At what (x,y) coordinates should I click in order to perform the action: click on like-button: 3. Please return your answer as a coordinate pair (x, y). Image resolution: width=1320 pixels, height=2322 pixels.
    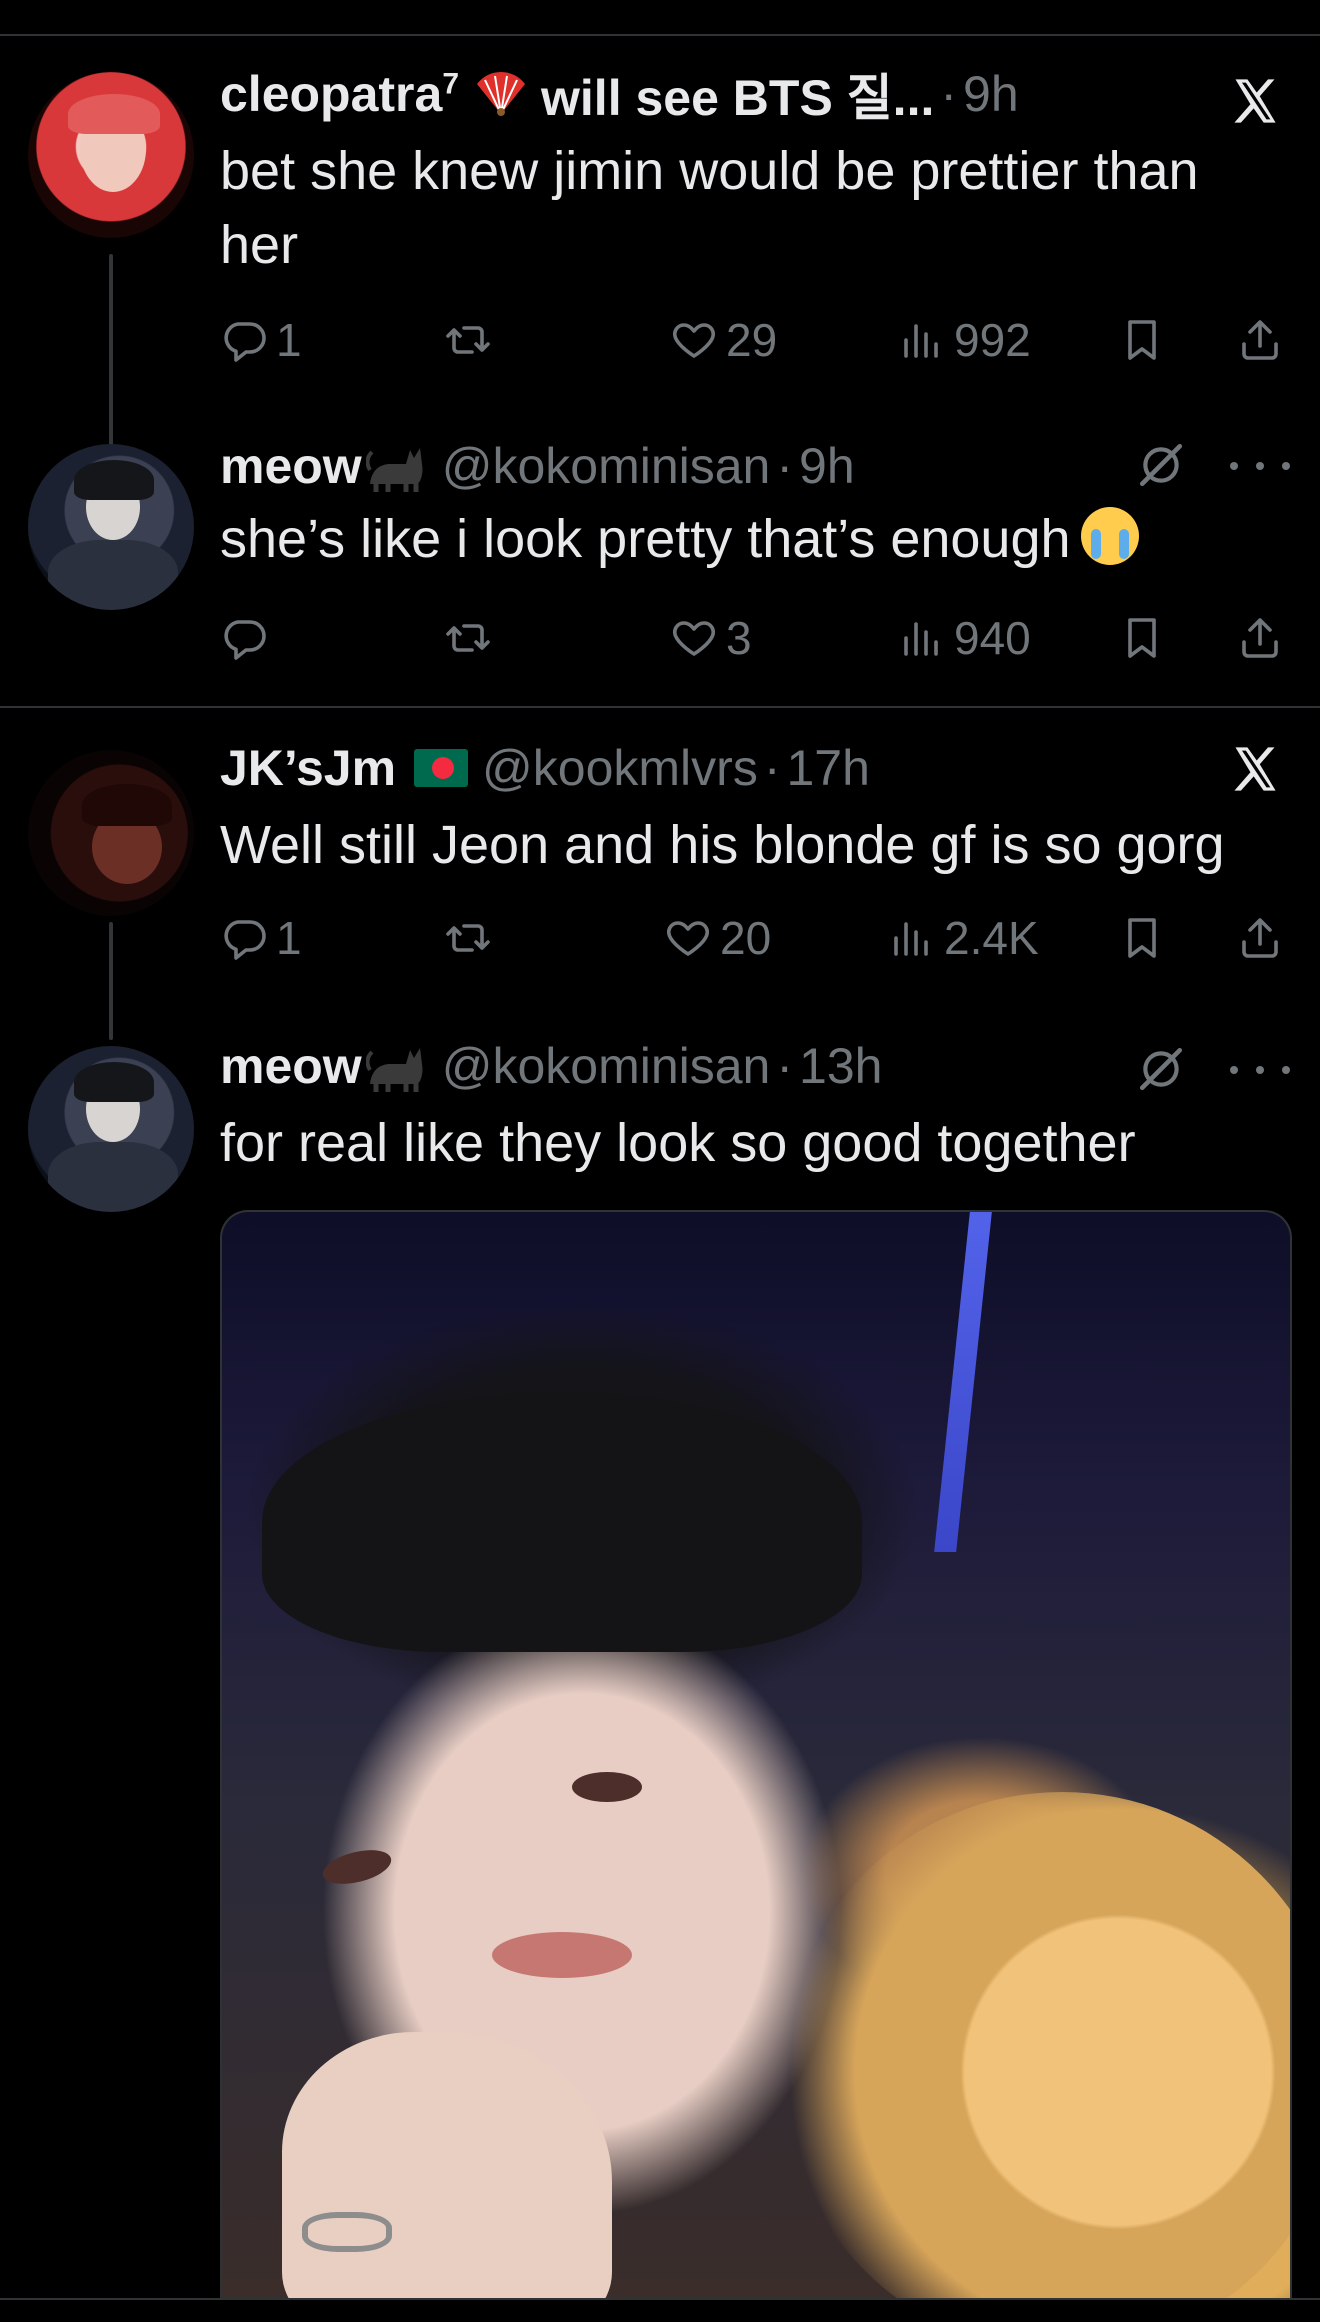
    Looking at the image, I should click on (711, 638).